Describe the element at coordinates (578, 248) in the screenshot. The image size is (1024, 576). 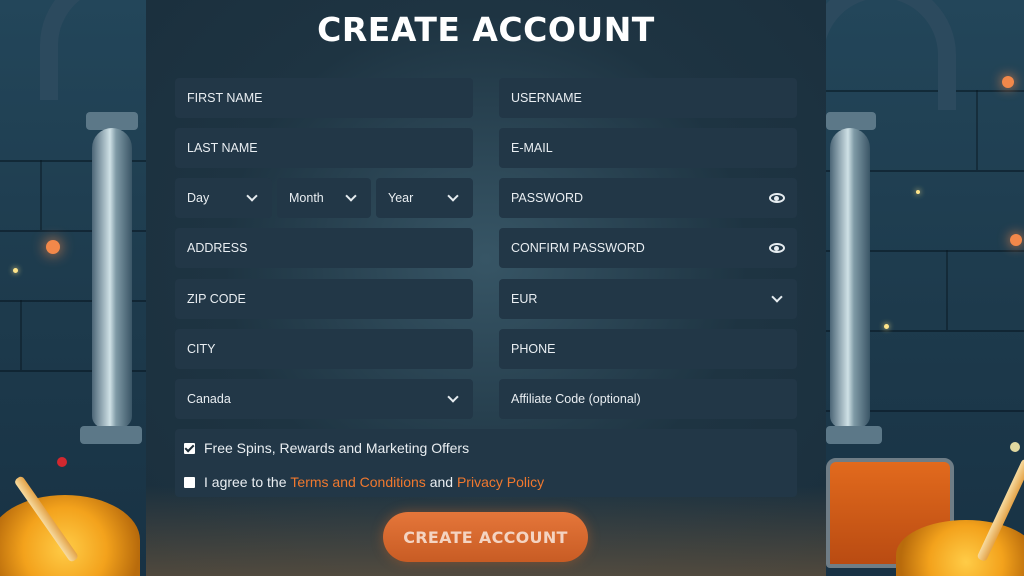
I see `confirm-password-placeholder: CONFIRM PASSWORD` at that location.